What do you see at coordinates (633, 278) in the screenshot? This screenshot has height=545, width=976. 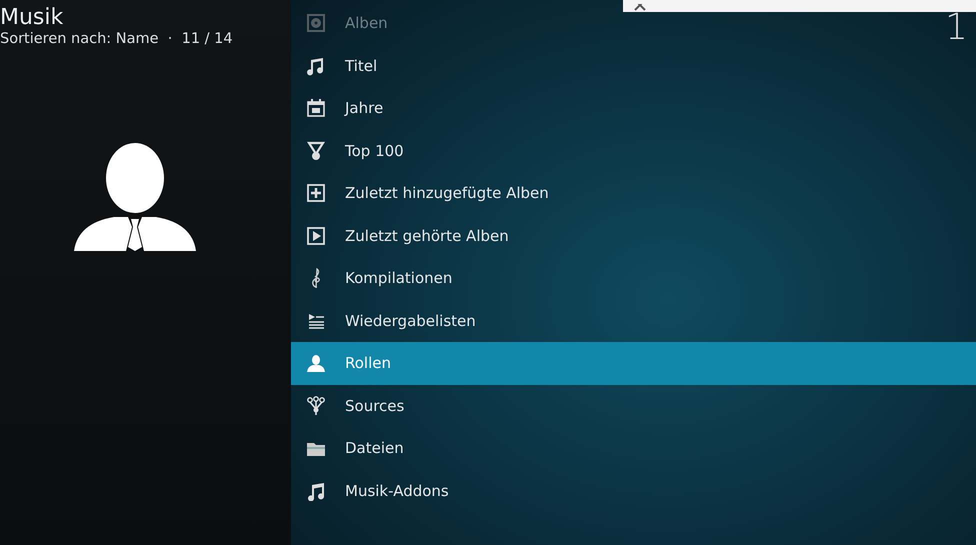 I see `menu-item: Kompilationen` at bounding box center [633, 278].